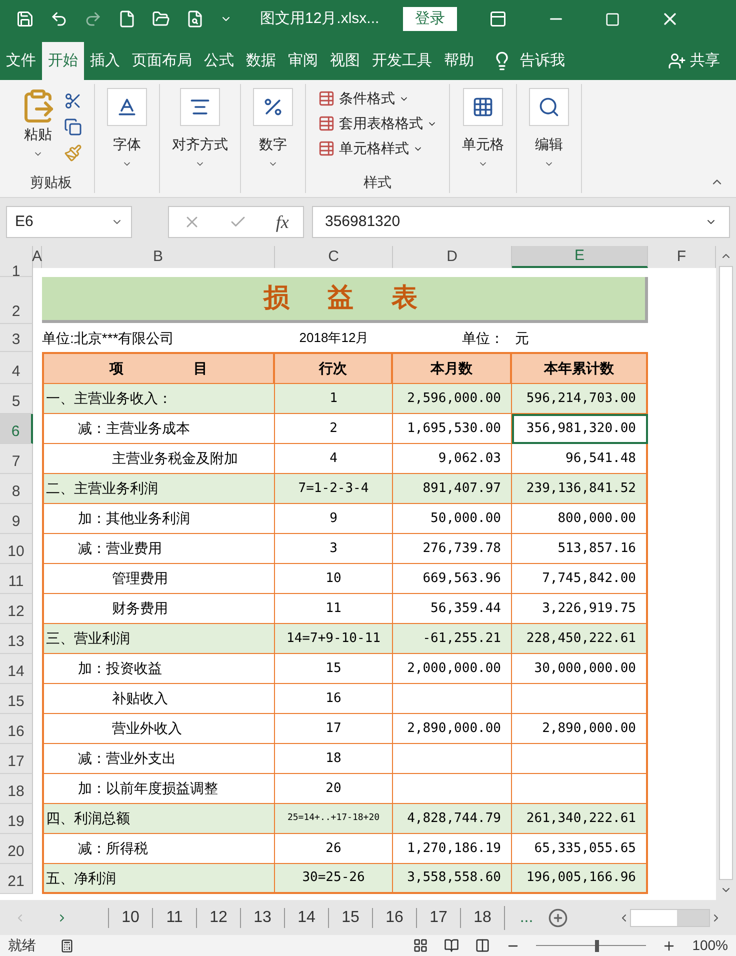 This screenshot has width=736, height=956. What do you see at coordinates (482, 918) in the screenshot?
I see `sheet-tab: 18` at bounding box center [482, 918].